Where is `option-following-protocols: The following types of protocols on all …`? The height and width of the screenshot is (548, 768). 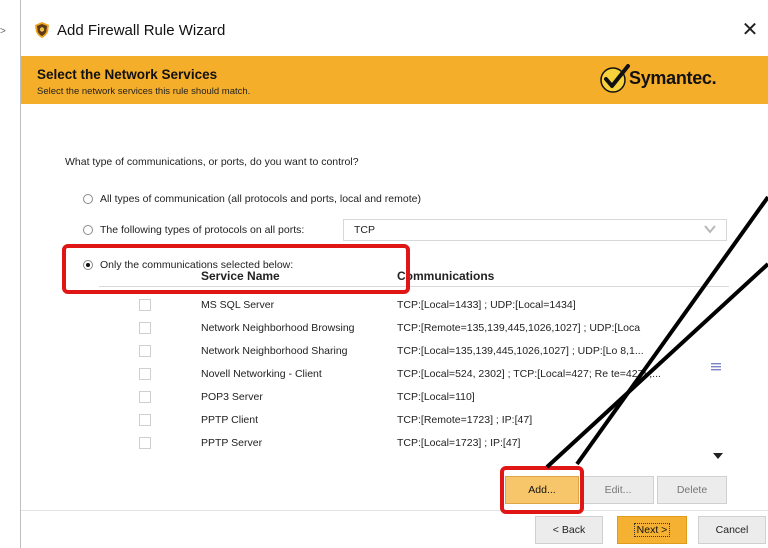 option-following-protocols: The following types of protocols on all … is located at coordinates (193, 230).